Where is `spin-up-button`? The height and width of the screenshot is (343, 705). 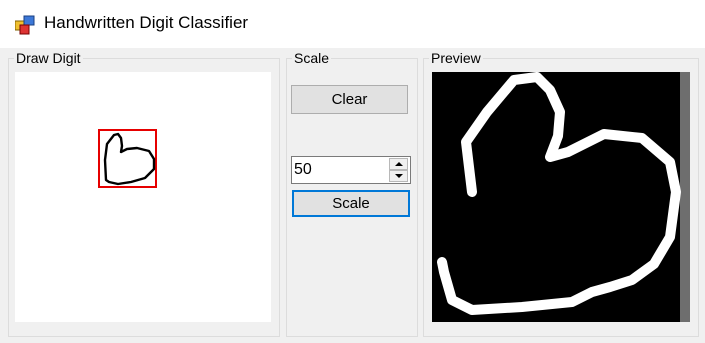
spin-up-button is located at coordinates (398, 164).